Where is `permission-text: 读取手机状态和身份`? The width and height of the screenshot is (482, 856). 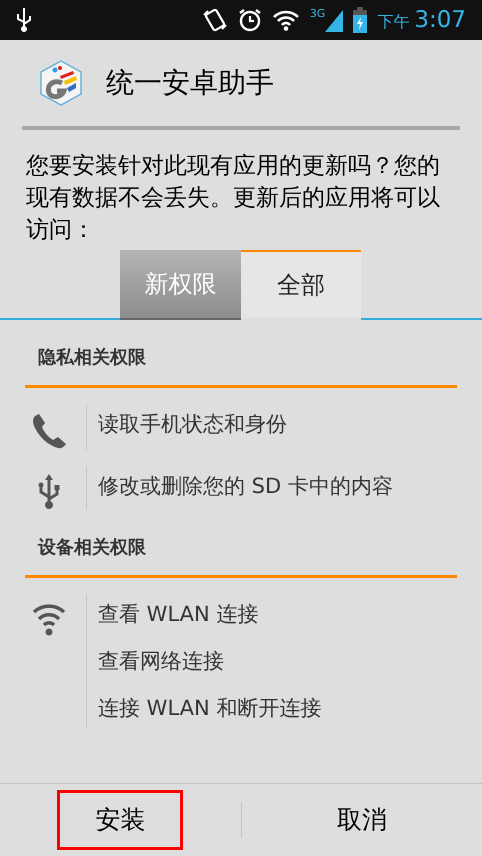 permission-text: 读取手机状态和身份 is located at coordinates (192, 424).